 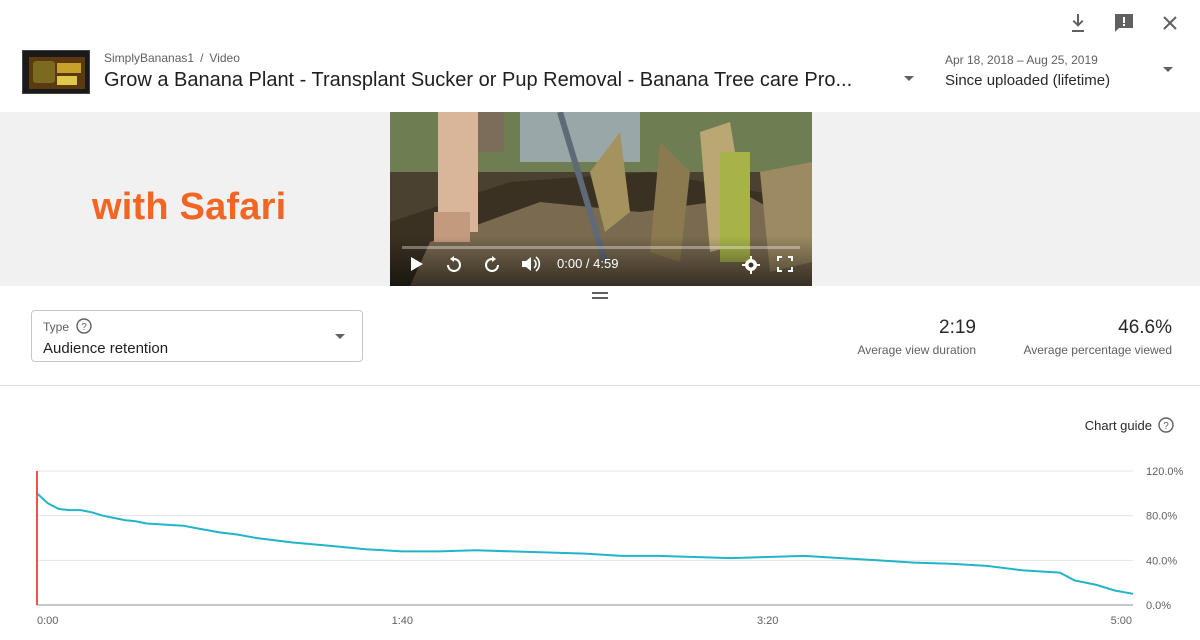 I want to click on close-icon, so click(x=1170, y=23).